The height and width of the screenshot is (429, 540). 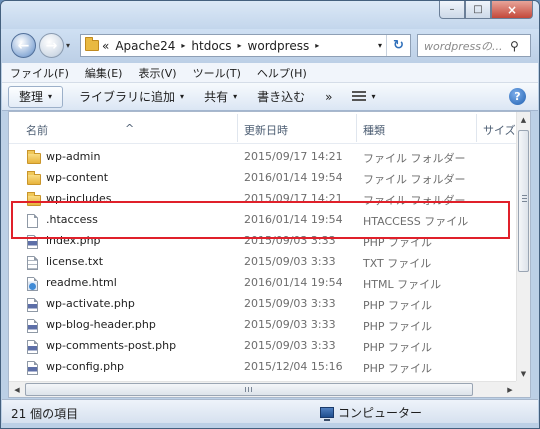 I want to click on location-indicator: コンピューター, so click(x=371, y=412).